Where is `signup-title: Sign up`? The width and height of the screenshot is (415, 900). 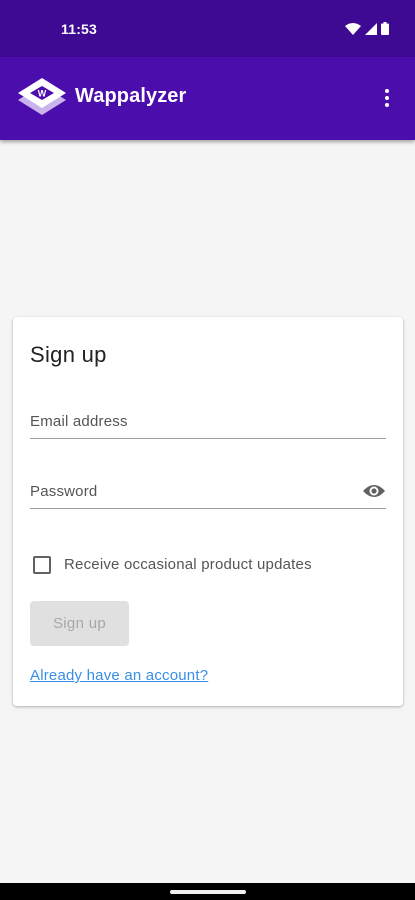
signup-title: Sign up is located at coordinates (68, 354).